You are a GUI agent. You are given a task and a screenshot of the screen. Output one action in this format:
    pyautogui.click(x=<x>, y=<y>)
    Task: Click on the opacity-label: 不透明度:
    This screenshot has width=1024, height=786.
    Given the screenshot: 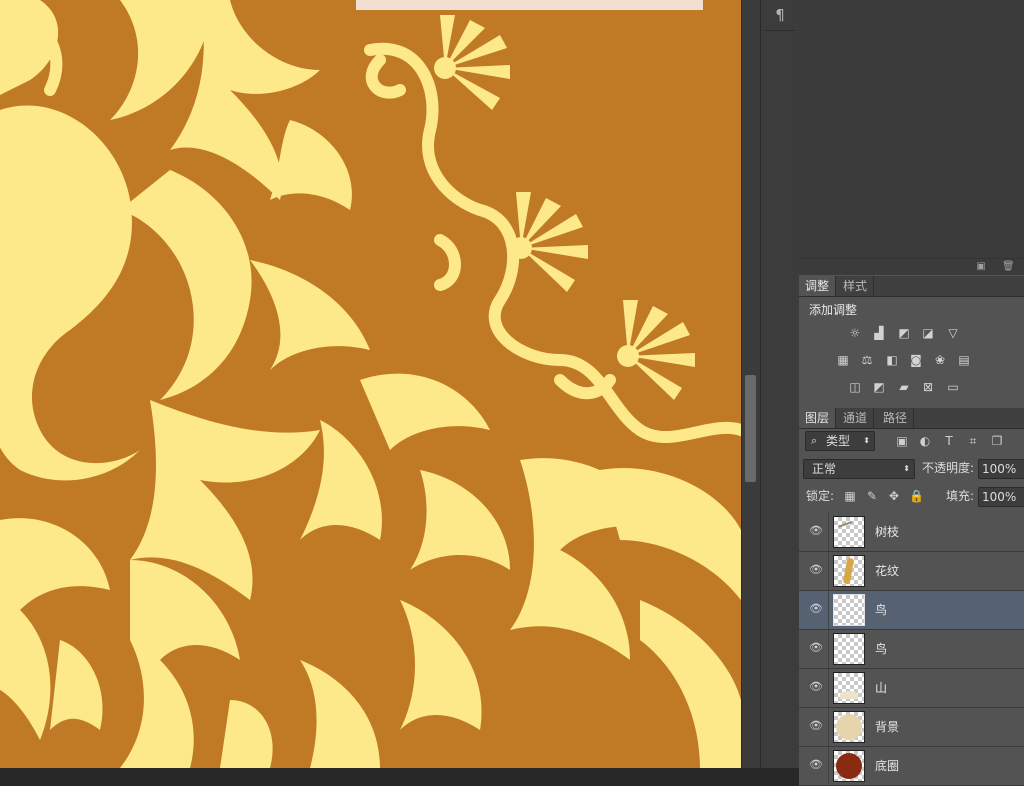 What is the action you would take?
    pyautogui.click(x=948, y=468)
    